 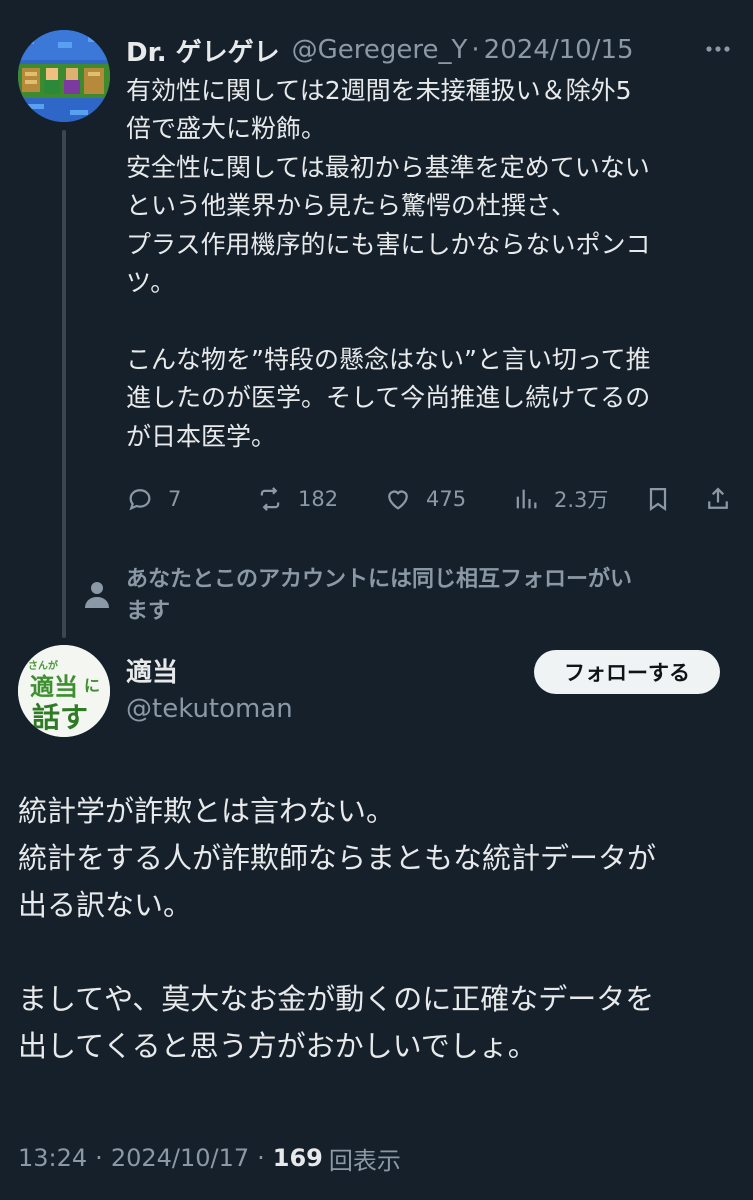 I want to click on thread-connector-line, so click(x=64, y=384).